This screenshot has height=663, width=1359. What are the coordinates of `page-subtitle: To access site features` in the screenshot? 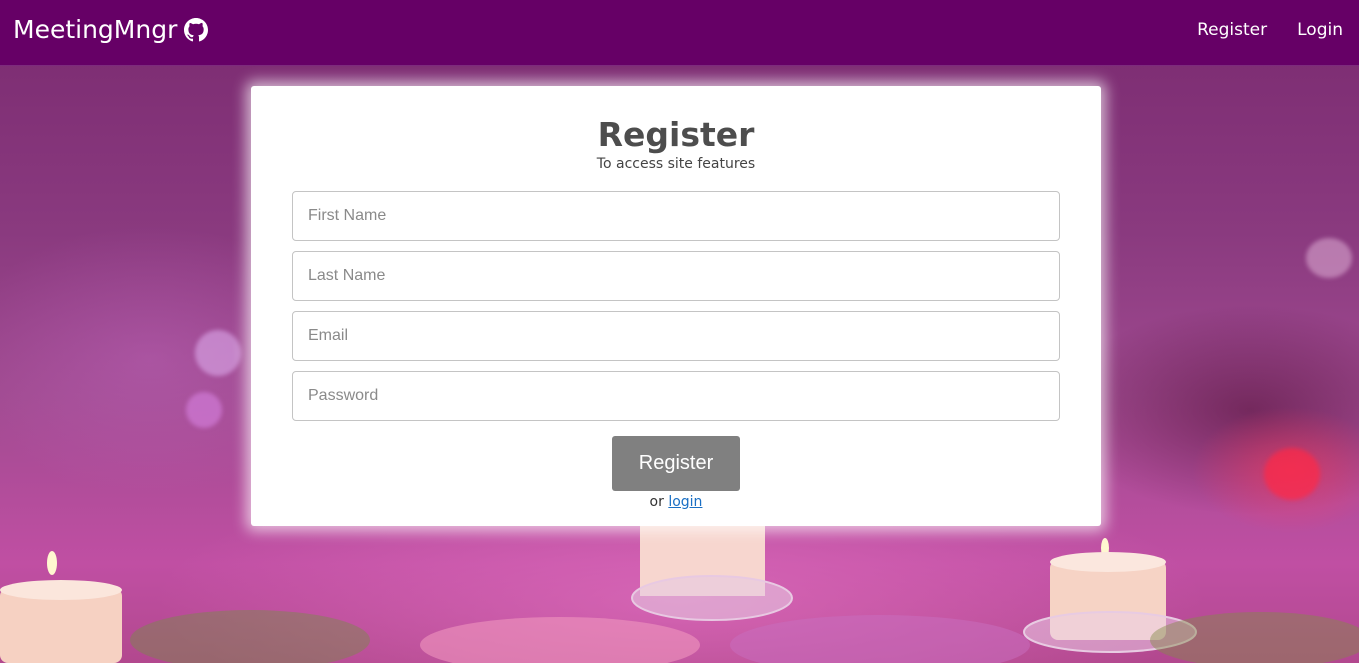 It's located at (676, 164).